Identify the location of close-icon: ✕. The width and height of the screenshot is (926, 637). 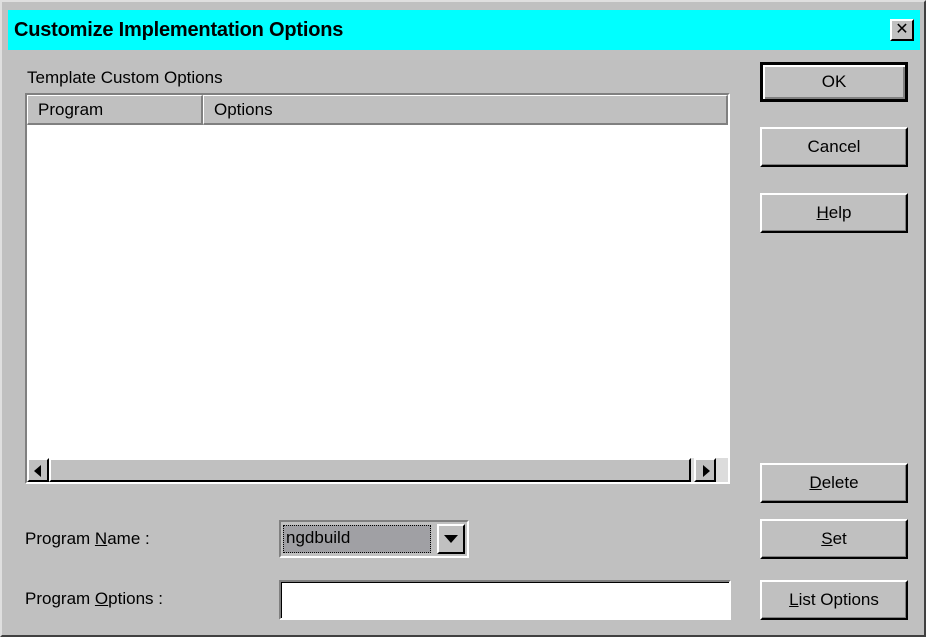
(902, 29).